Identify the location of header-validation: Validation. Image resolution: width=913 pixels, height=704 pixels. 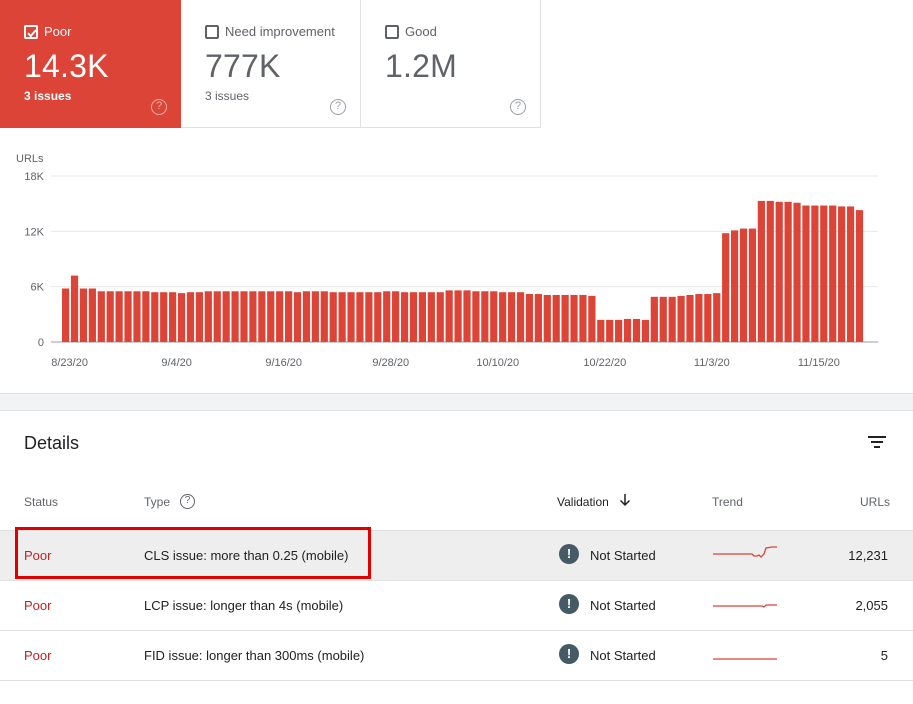
(583, 502).